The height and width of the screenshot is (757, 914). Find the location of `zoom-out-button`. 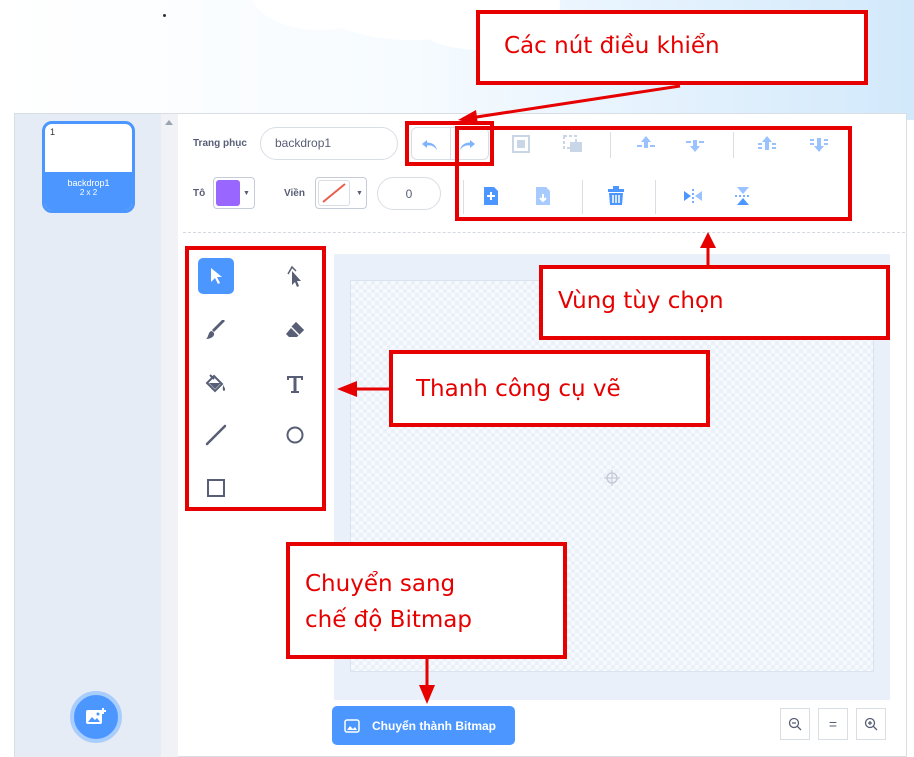

zoom-out-button is located at coordinates (795, 724).